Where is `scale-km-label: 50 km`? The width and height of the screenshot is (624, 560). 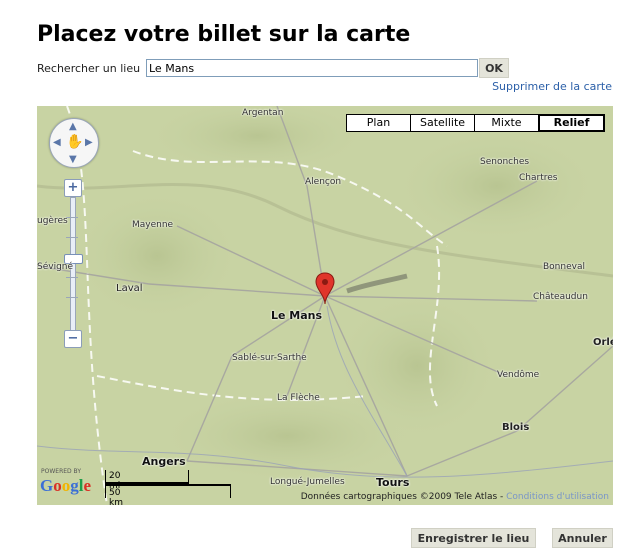 scale-km-label: 50 km is located at coordinates (116, 496).